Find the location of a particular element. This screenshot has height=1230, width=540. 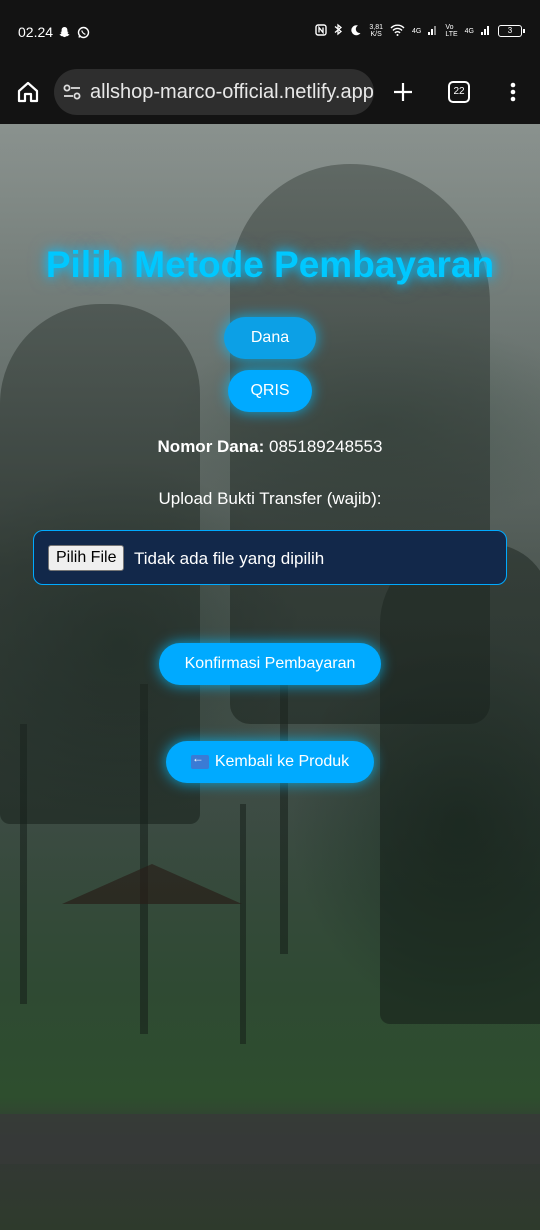

volte-top: Vo is located at coordinates (449, 27).